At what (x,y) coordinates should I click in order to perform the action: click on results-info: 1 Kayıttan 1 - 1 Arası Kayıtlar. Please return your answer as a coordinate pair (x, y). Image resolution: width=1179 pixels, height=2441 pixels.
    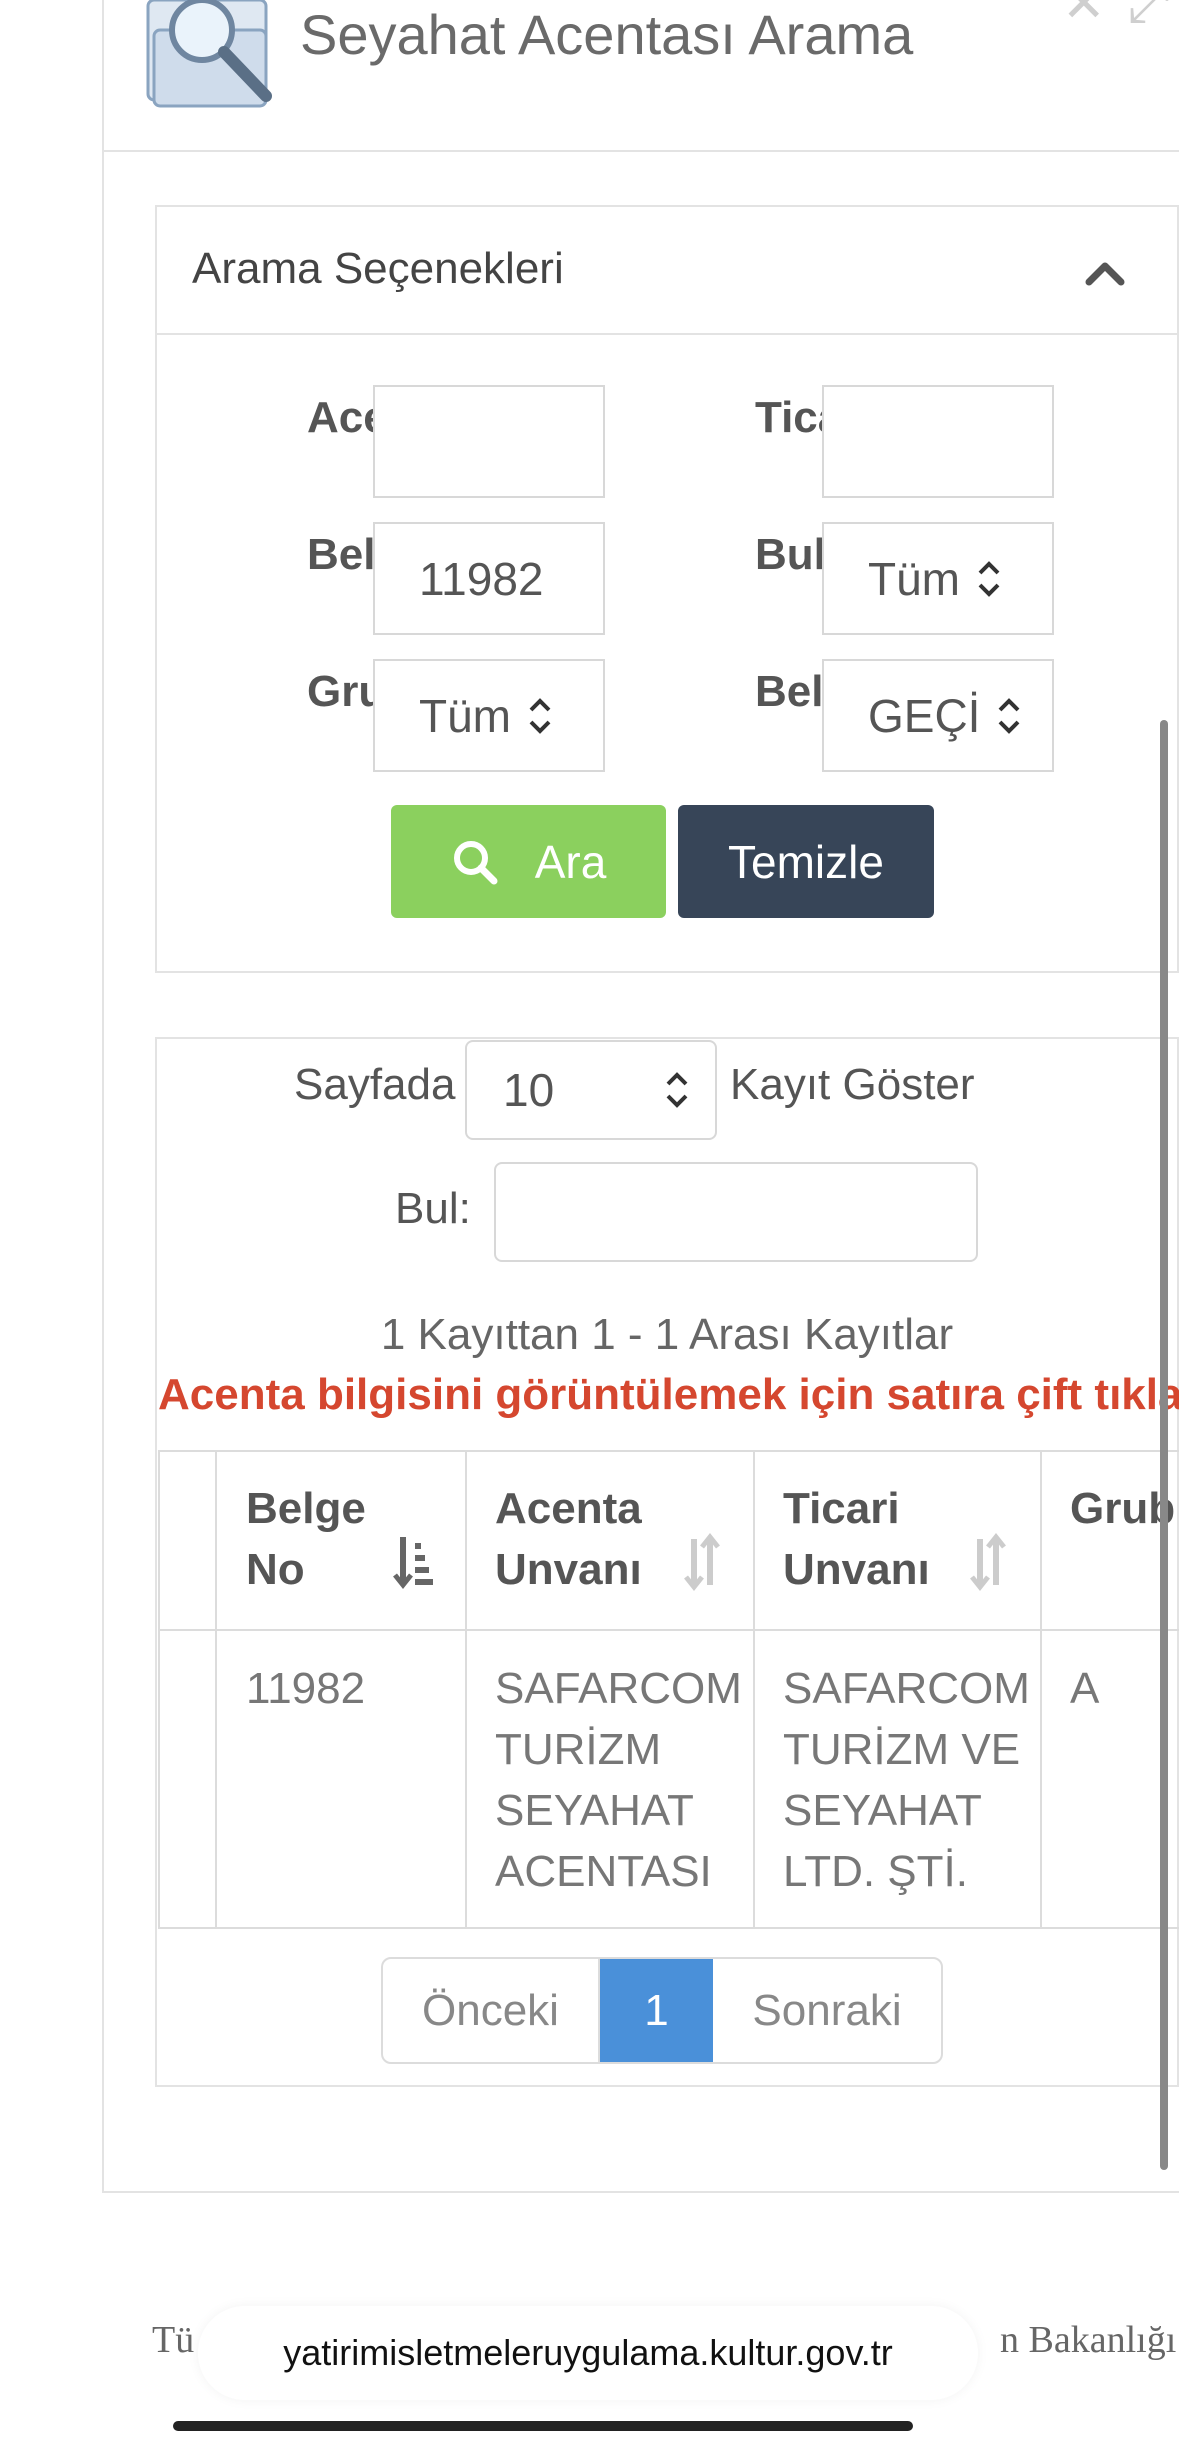
    Looking at the image, I should click on (667, 1334).